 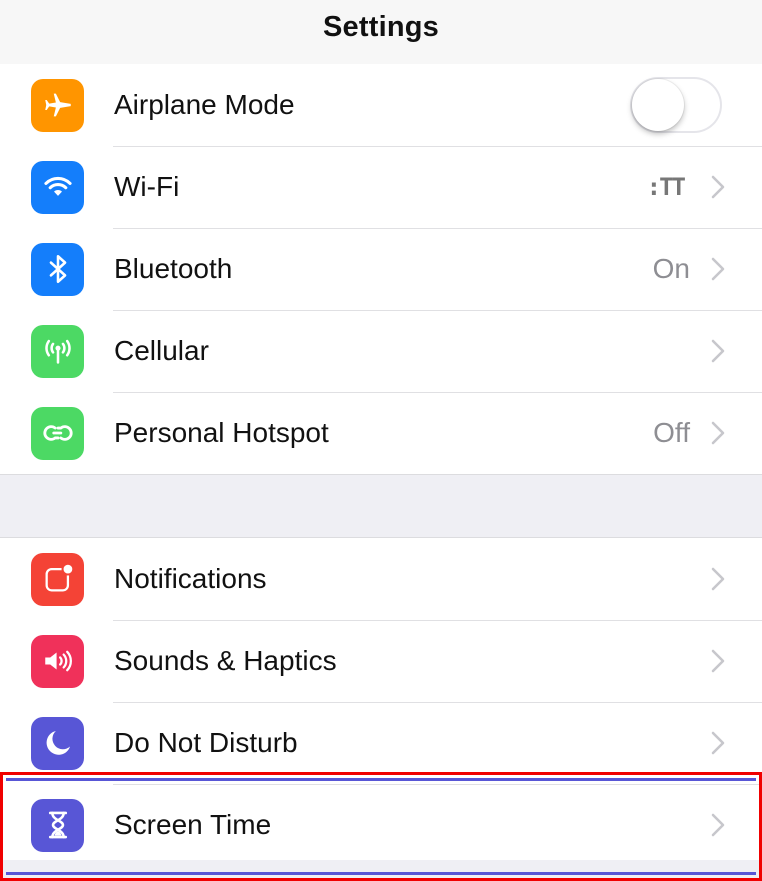 What do you see at coordinates (57, 433) in the screenshot?
I see `hotspot-link-icon` at bounding box center [57, 433].